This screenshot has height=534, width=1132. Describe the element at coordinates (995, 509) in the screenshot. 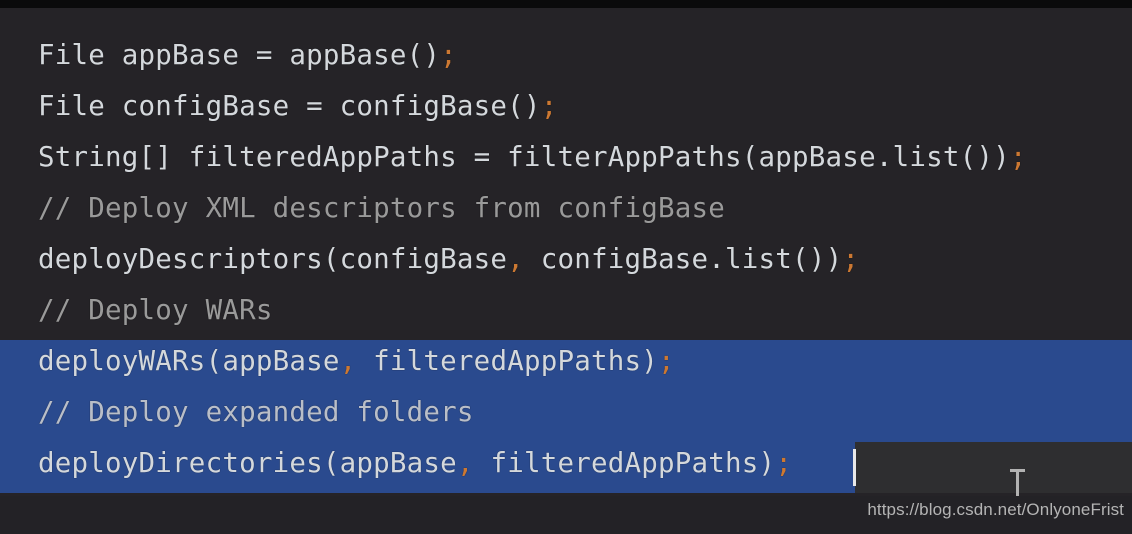

I see `watermark-url: https://blog.csdn.net/OnlyoneFrist` at that location.